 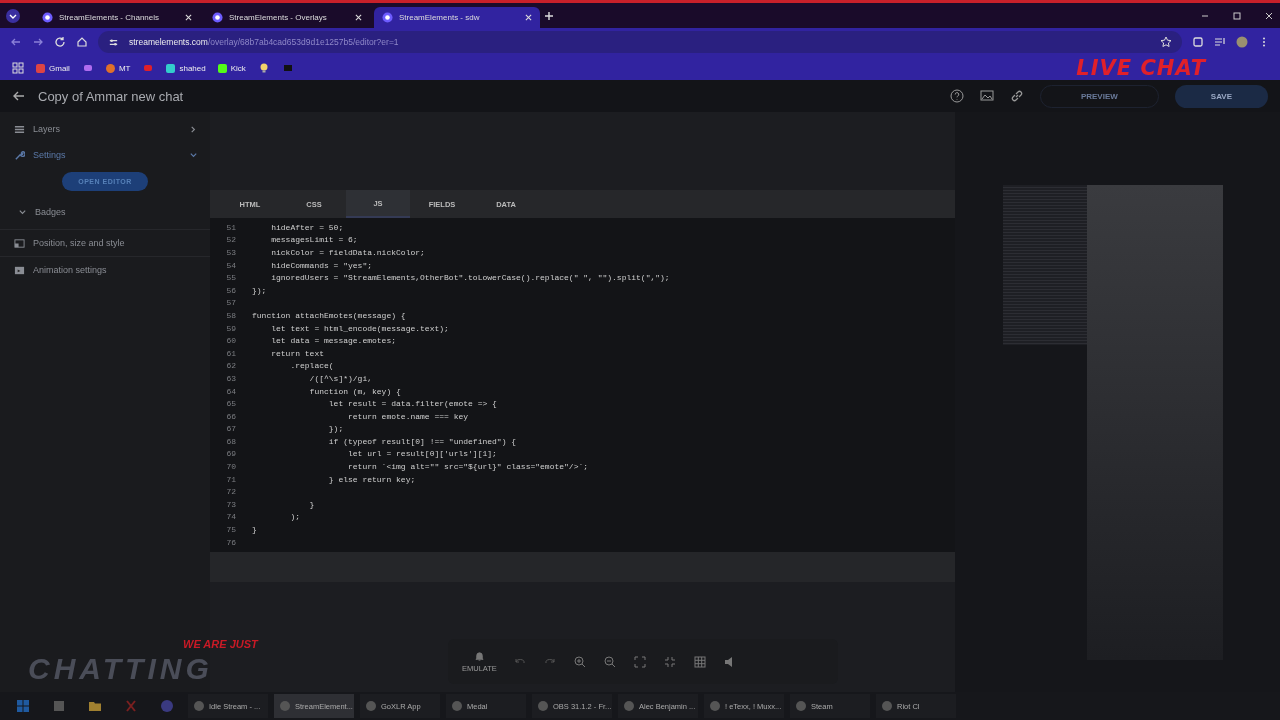 What do you see at coordinates (297, 353) in the screenshot?
I see `code-line: return text` at bounding box center [297, 353].